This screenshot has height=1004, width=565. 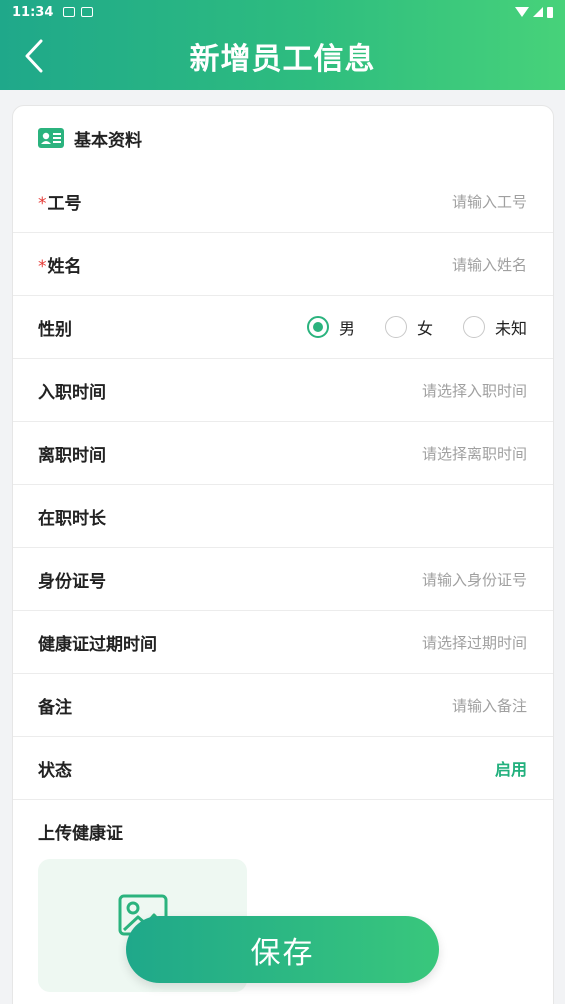 I want to click on name-row: *姓名 请输入姓名, so click(x=283, y=264).